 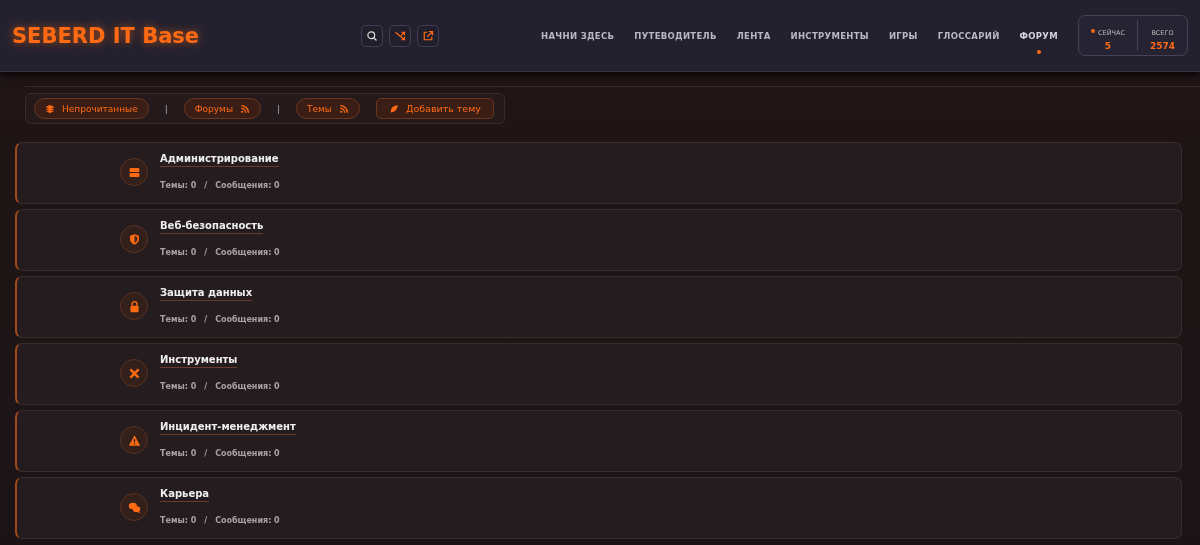 What do you see at coordinates (753, 35) in the screenshot?
I see `nav-link: ЛЕНТА` at bounding box center [753, 35].